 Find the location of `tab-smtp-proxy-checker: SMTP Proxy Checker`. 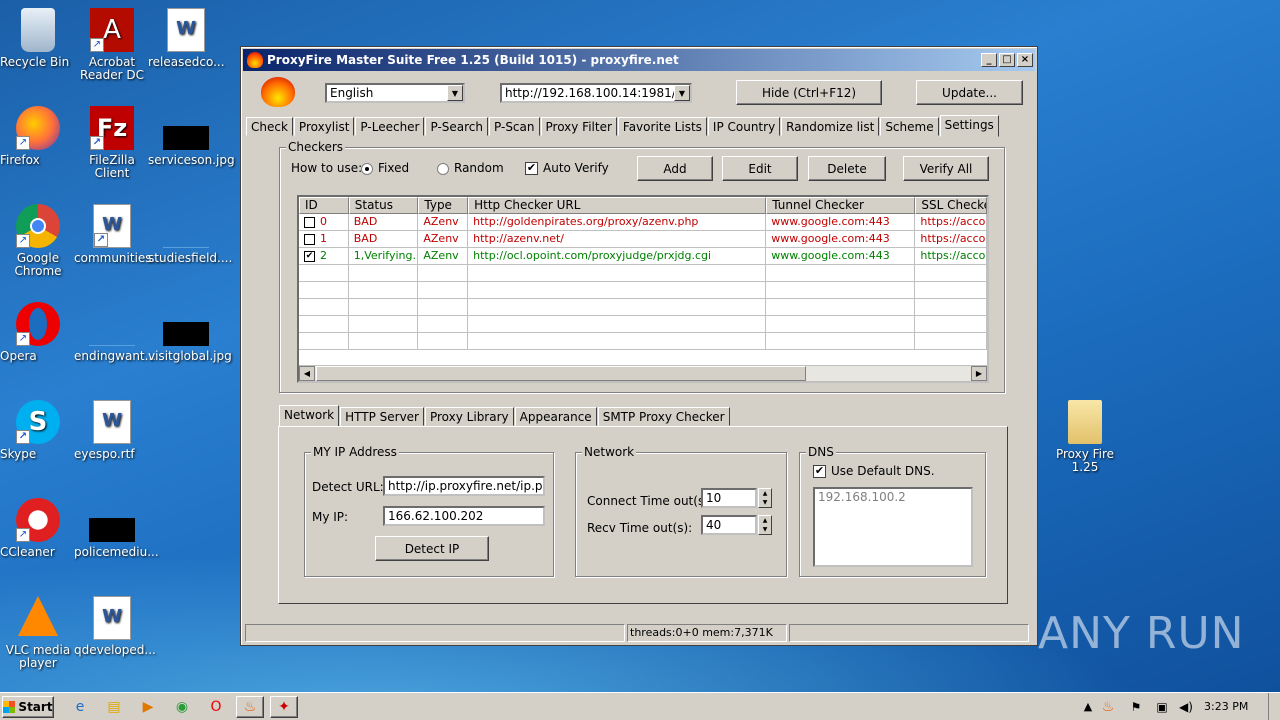

tab-smtp-proxy-checker: SMTP Proxy Checker is located at coordinates (663, 416).